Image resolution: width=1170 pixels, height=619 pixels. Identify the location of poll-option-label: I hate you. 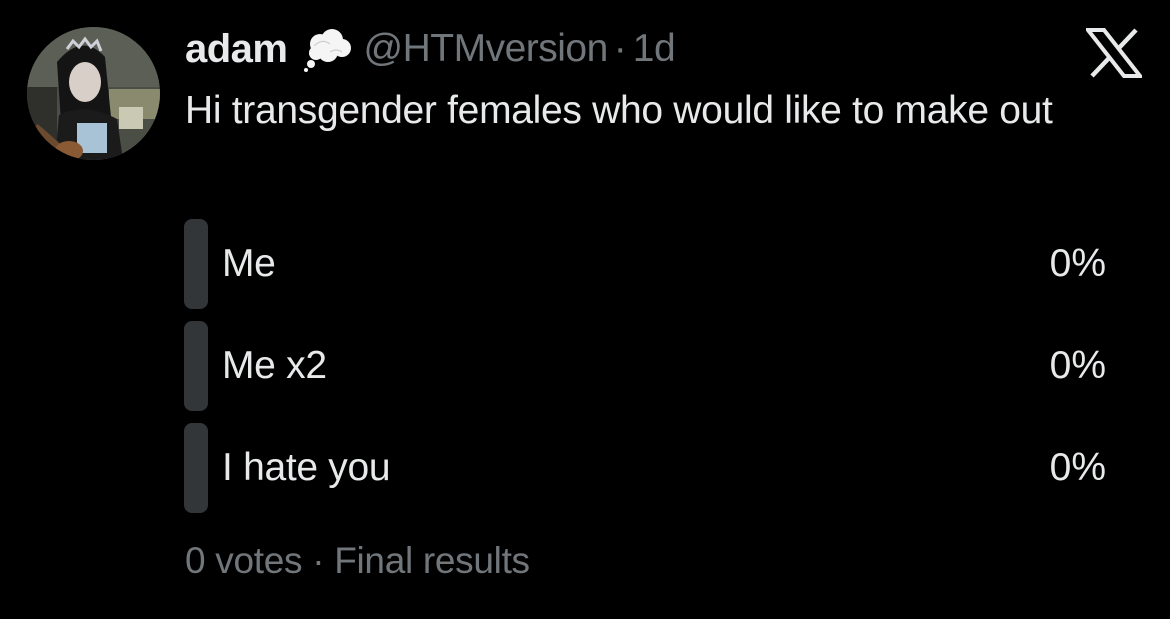
(306, 467).